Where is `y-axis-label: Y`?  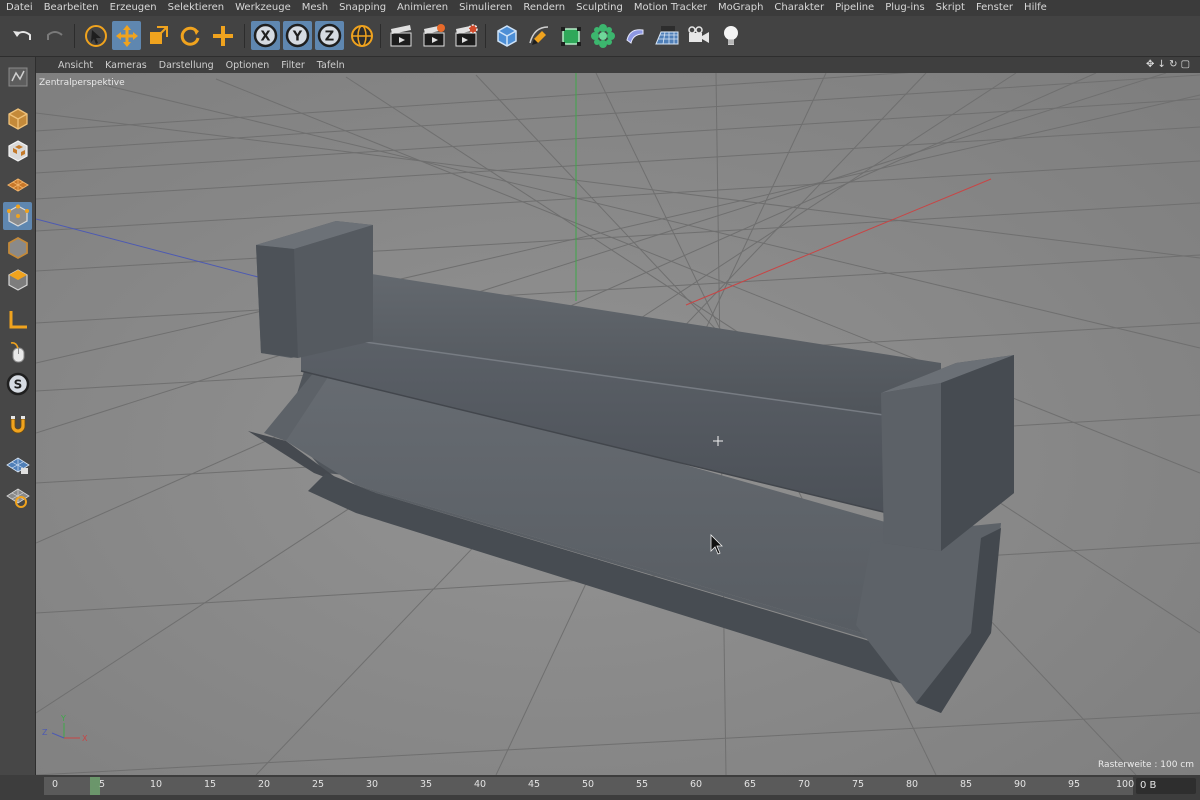
y-axis-label: Y is located at coordinates (297, 37).